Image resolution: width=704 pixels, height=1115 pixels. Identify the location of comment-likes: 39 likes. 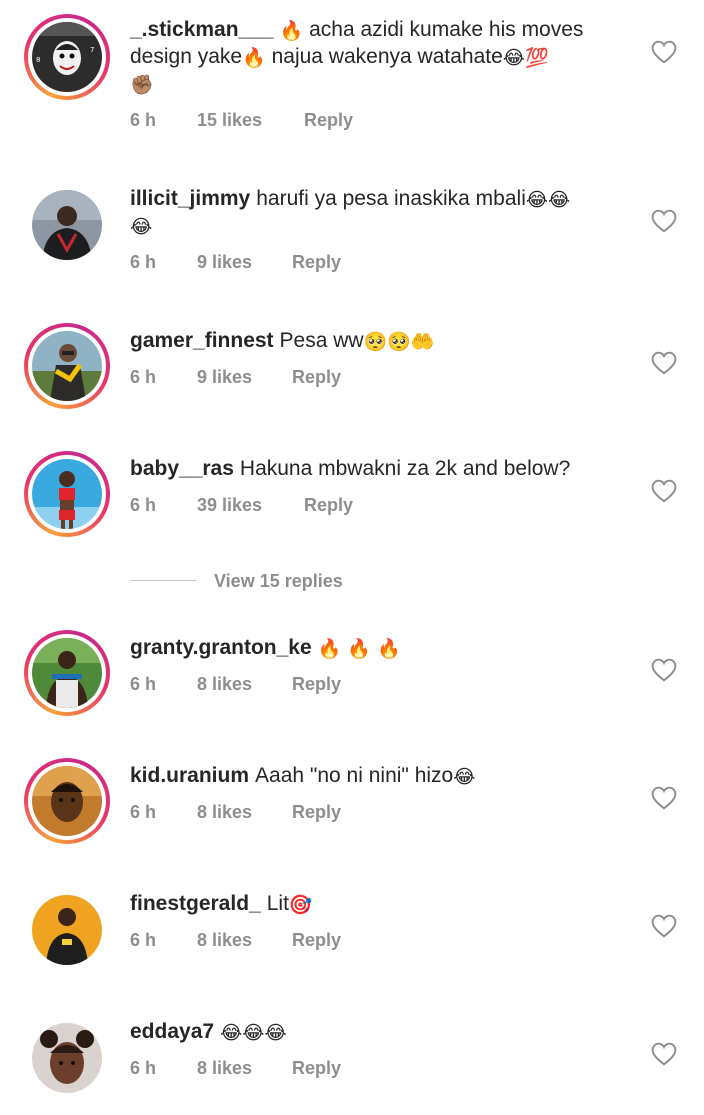
(229, 505).